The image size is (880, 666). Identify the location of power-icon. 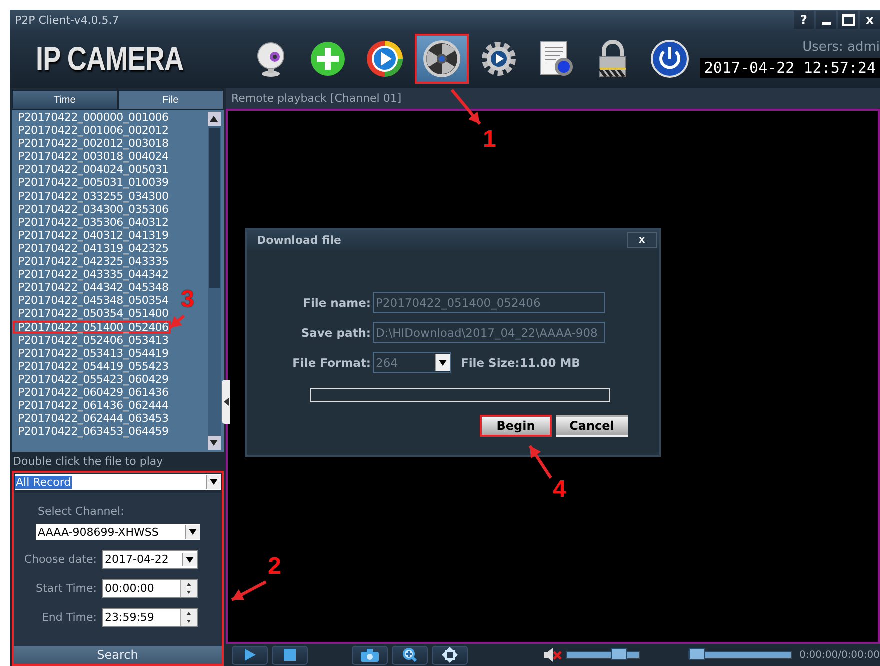
(670, 59).